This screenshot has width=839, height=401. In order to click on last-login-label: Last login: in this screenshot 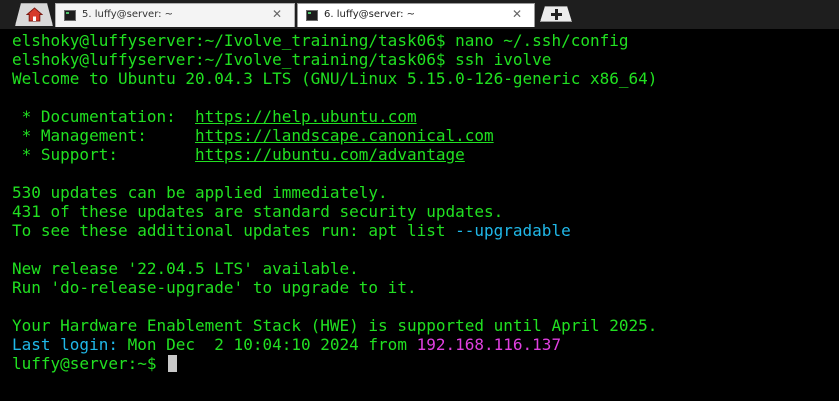, I will do `click(70, 344)`.